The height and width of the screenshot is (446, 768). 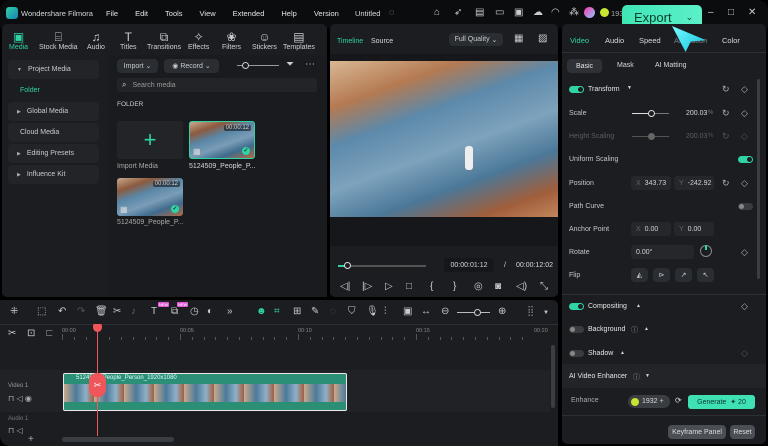 What do you see at coordinates (530, 311) in the screenshot?
I see `track-layout-icon: ⣿` at bounding box center [530, 311].